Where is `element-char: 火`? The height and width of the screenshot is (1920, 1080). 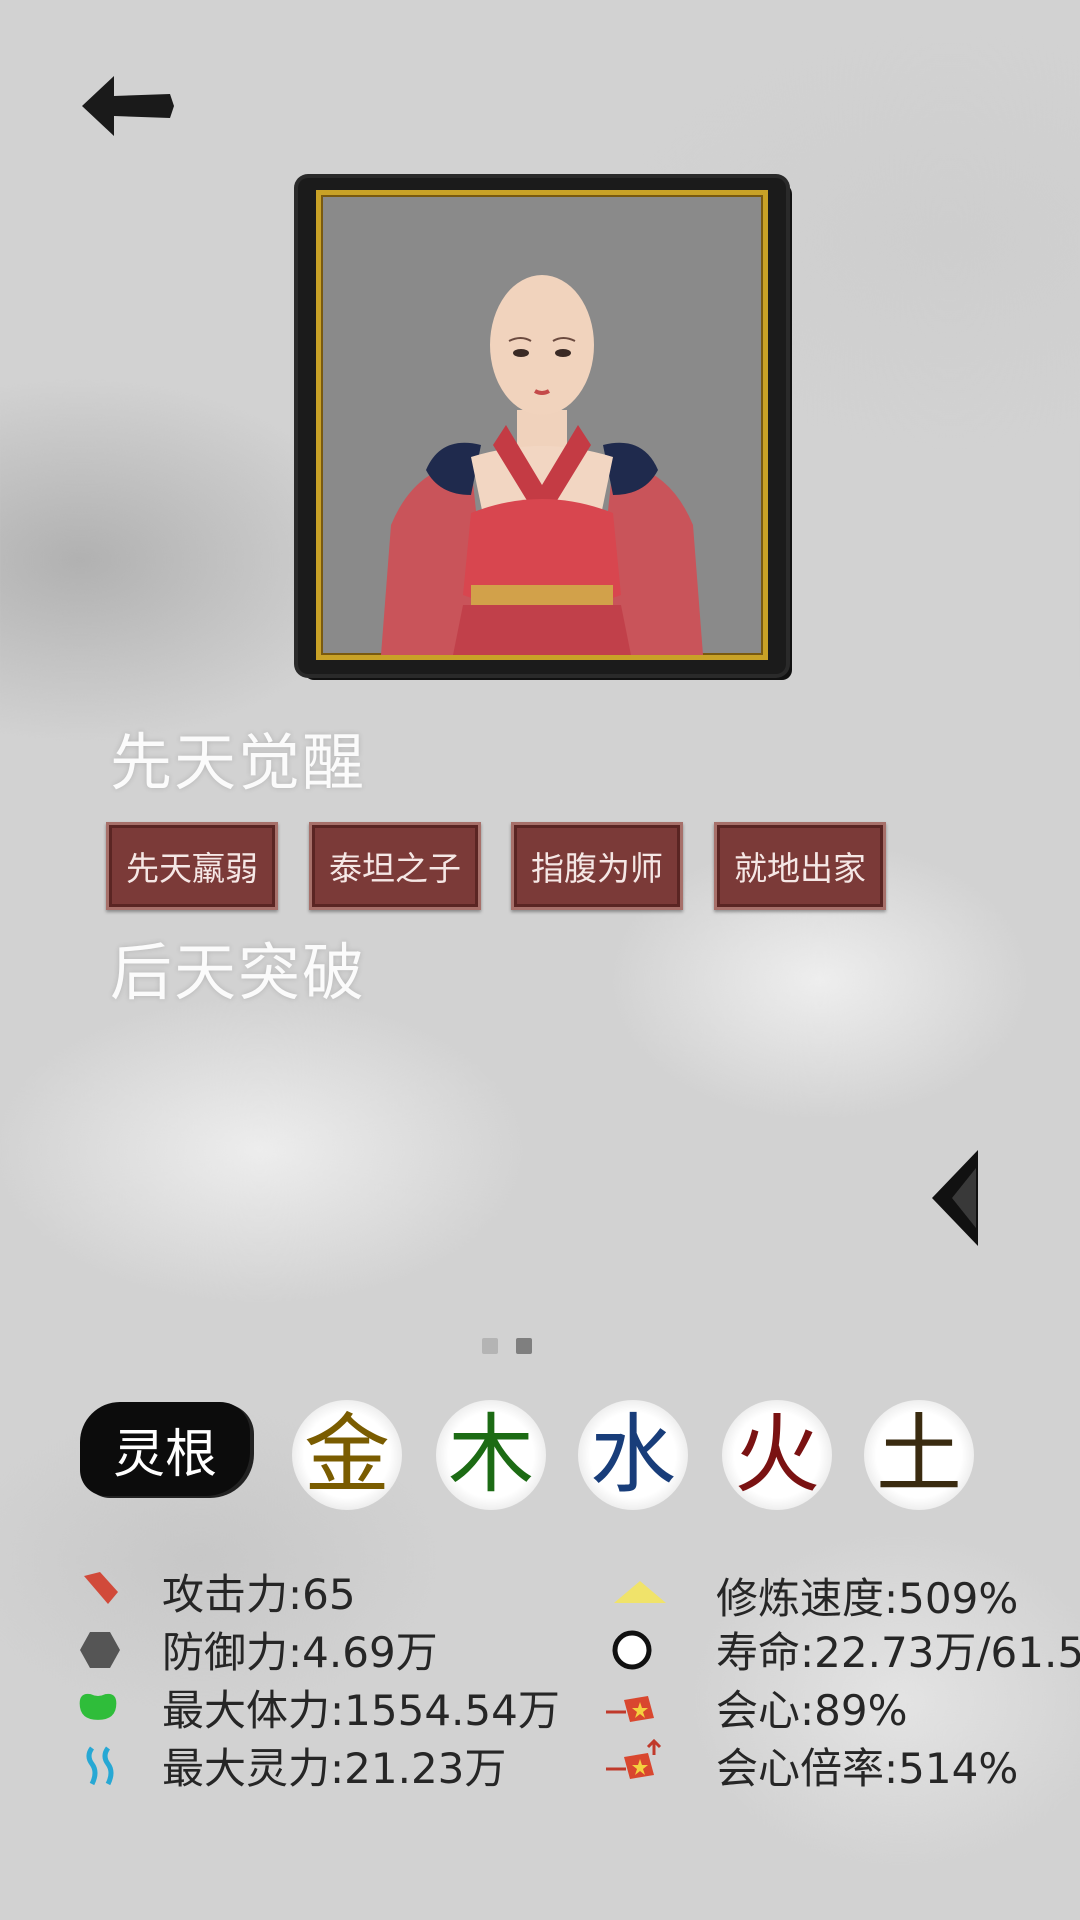 element-char: 火 is located at coordinates (777, 1455).